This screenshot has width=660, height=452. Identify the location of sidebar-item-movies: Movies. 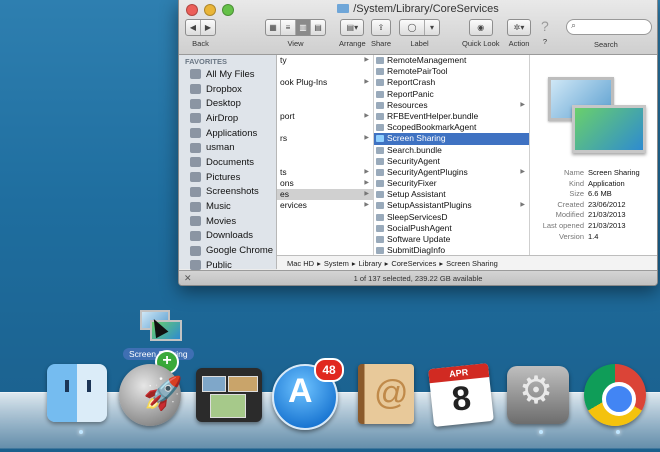
(227, 221).